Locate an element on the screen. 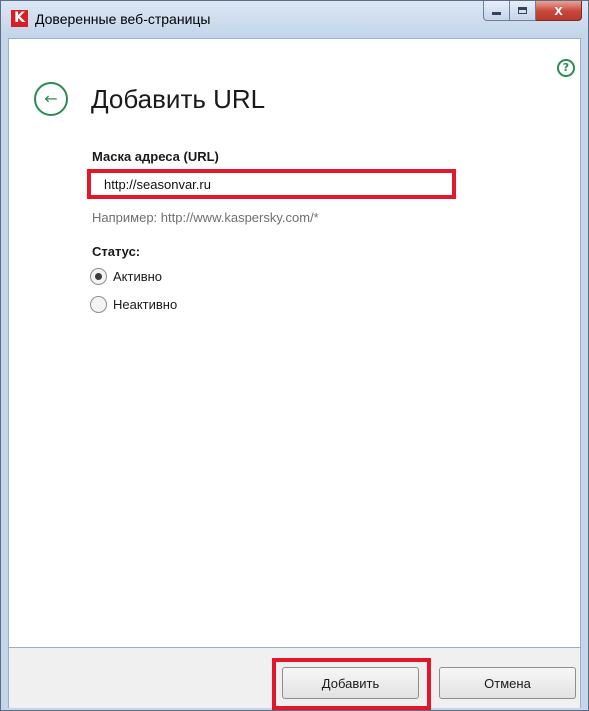  window-controls: x is located at coordinates (532, 12).